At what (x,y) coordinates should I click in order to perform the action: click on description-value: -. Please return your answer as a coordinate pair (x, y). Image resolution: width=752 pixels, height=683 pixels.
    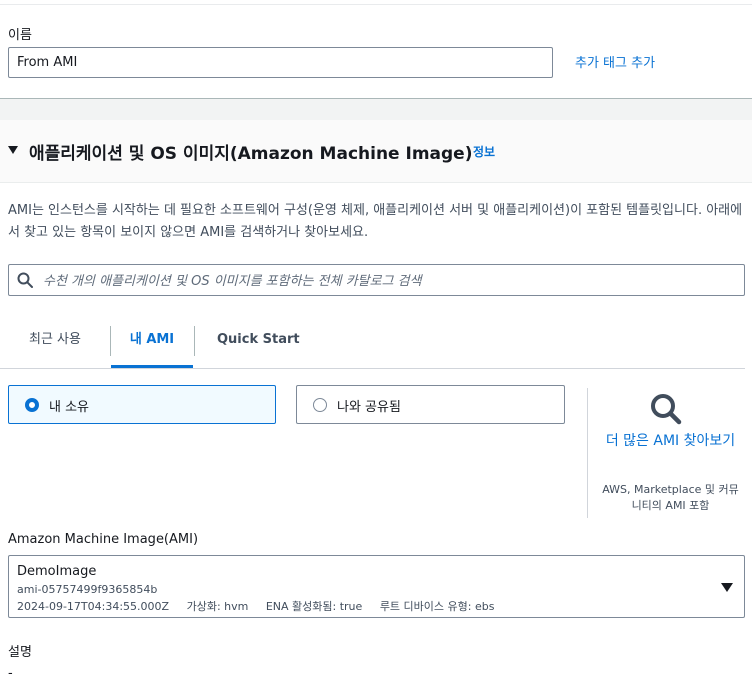
    Looking at the image, I should click on (10, 673).